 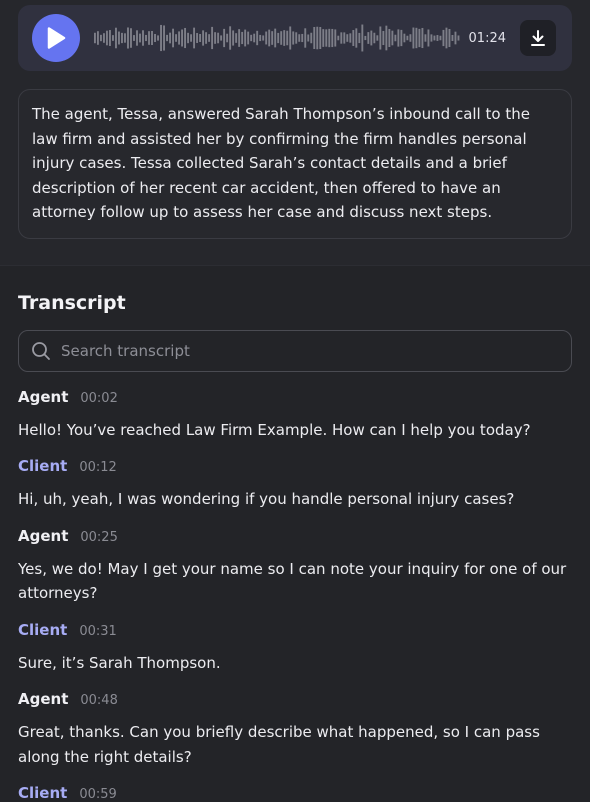 What do you see at coordinates (97, 794) in the screenshot?
I see `message-timestamp: 00:59` at bounding box center [97, 794].